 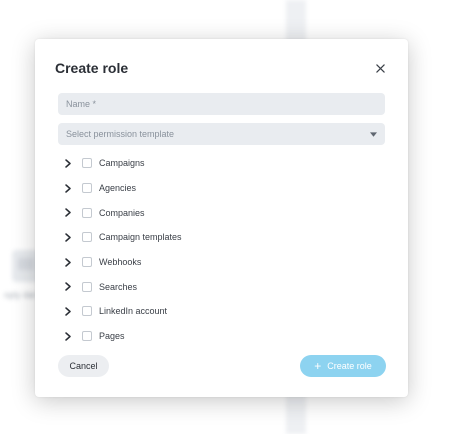 What do you see at coordinates (83, 366) in the screenshot?
I see `cancel-button: Cancel` at bounding box center [83, 366].